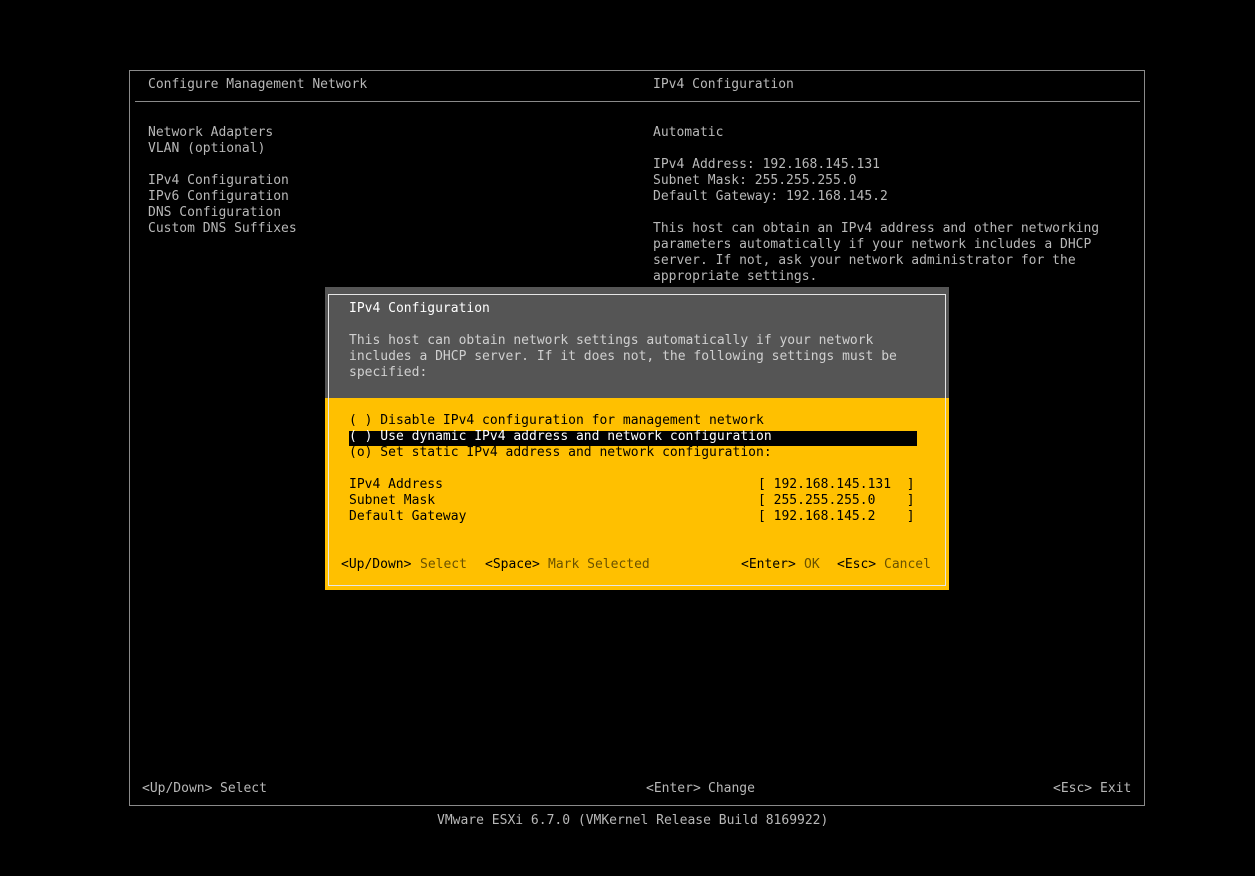 The image size is (1255, 876). What do you see at coordinates (836, 501) in the screenshot?
I see `subnet-mask-field: [ 255.255.255.0 ]` at bounding box center [836, 501].